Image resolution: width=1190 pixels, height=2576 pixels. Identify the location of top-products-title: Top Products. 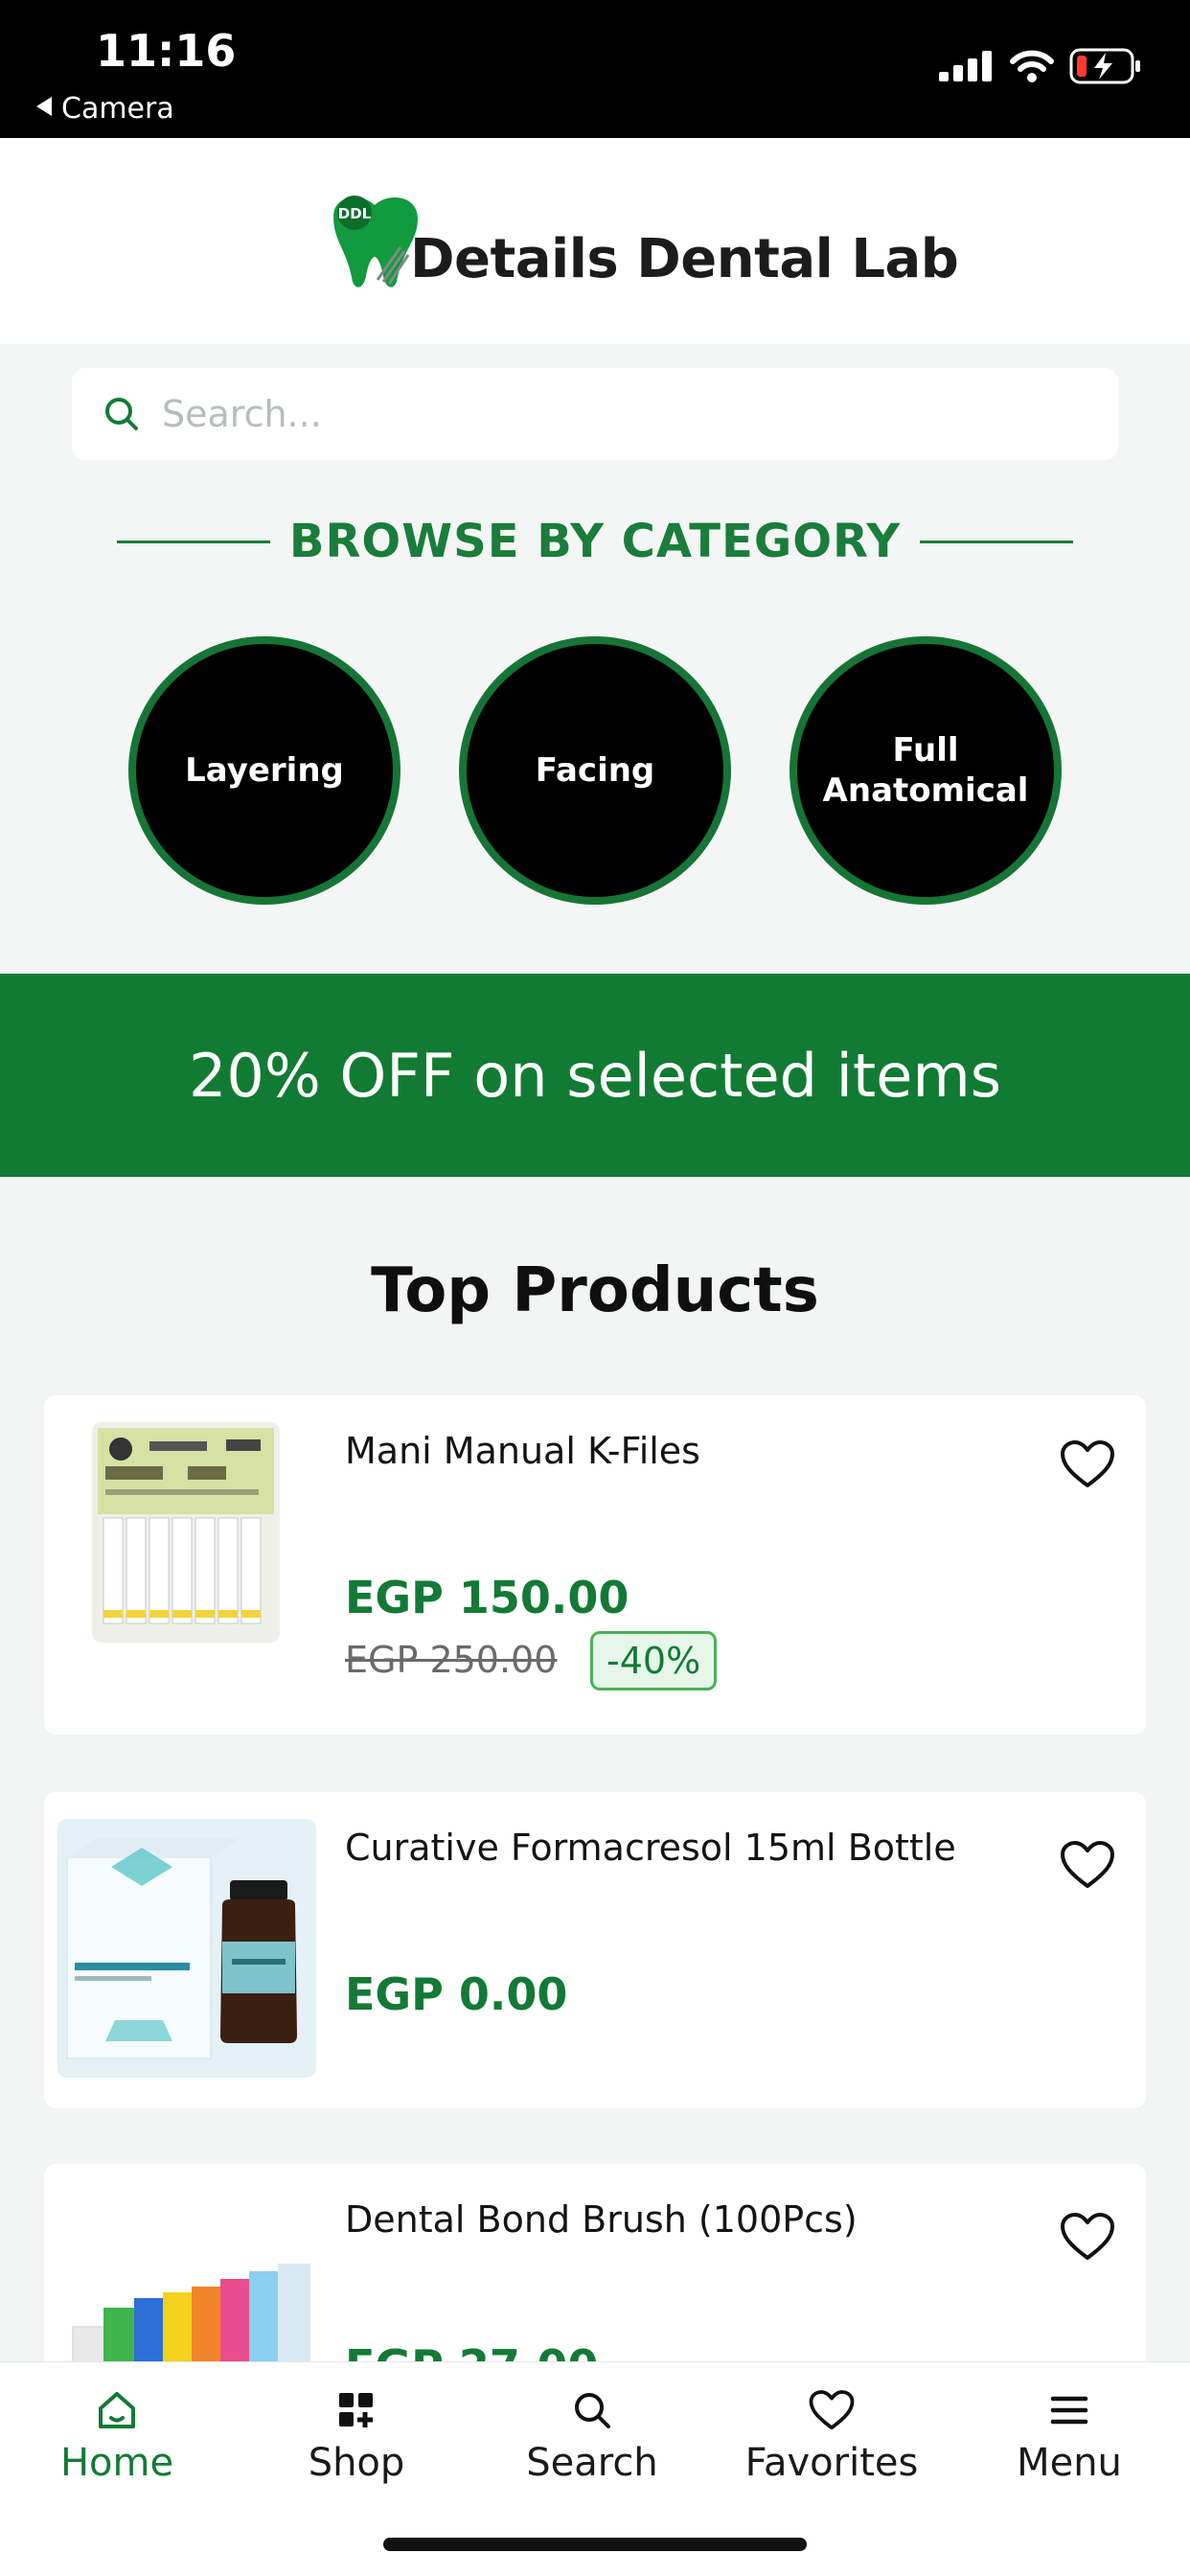
(595, 1290).